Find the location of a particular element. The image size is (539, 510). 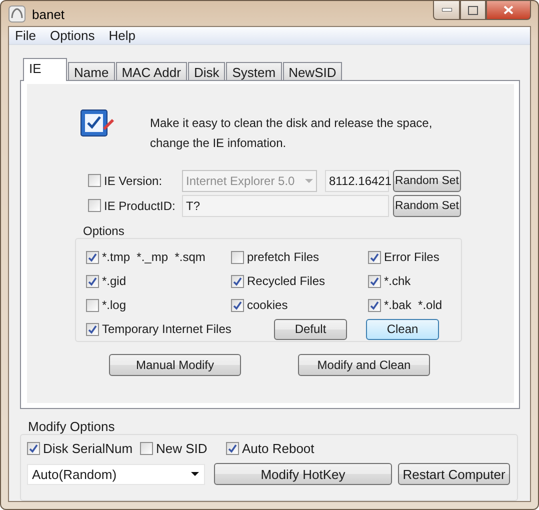

tab: System is located at coordinates (254, 71).